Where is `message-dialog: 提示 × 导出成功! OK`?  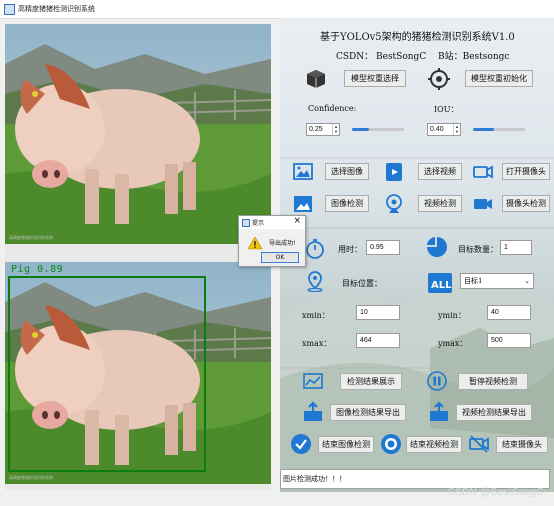
message-dialog: 提示 × 导出成功! OK is located at coordinates (272, 241).